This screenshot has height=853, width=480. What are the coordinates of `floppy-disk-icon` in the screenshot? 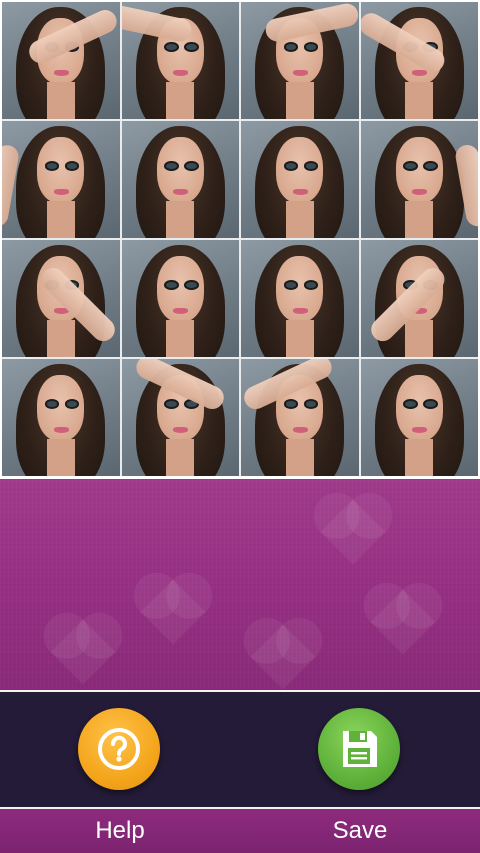 It's located at (360, 749).